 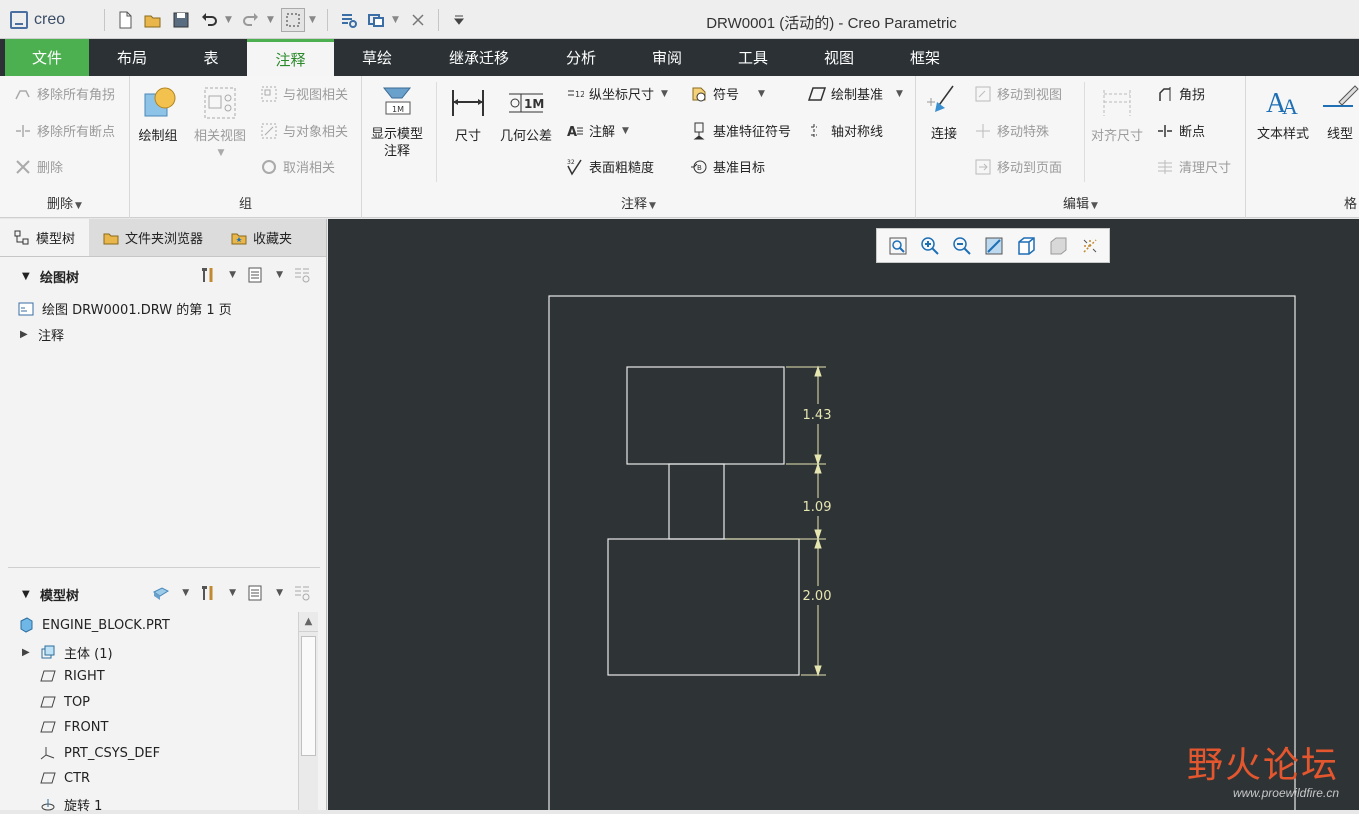 What do you see at coordinates (479, 57) in the screenshot?
I see `tab-legacy-migration: 继承迁移` at bounding box center [479, 57].